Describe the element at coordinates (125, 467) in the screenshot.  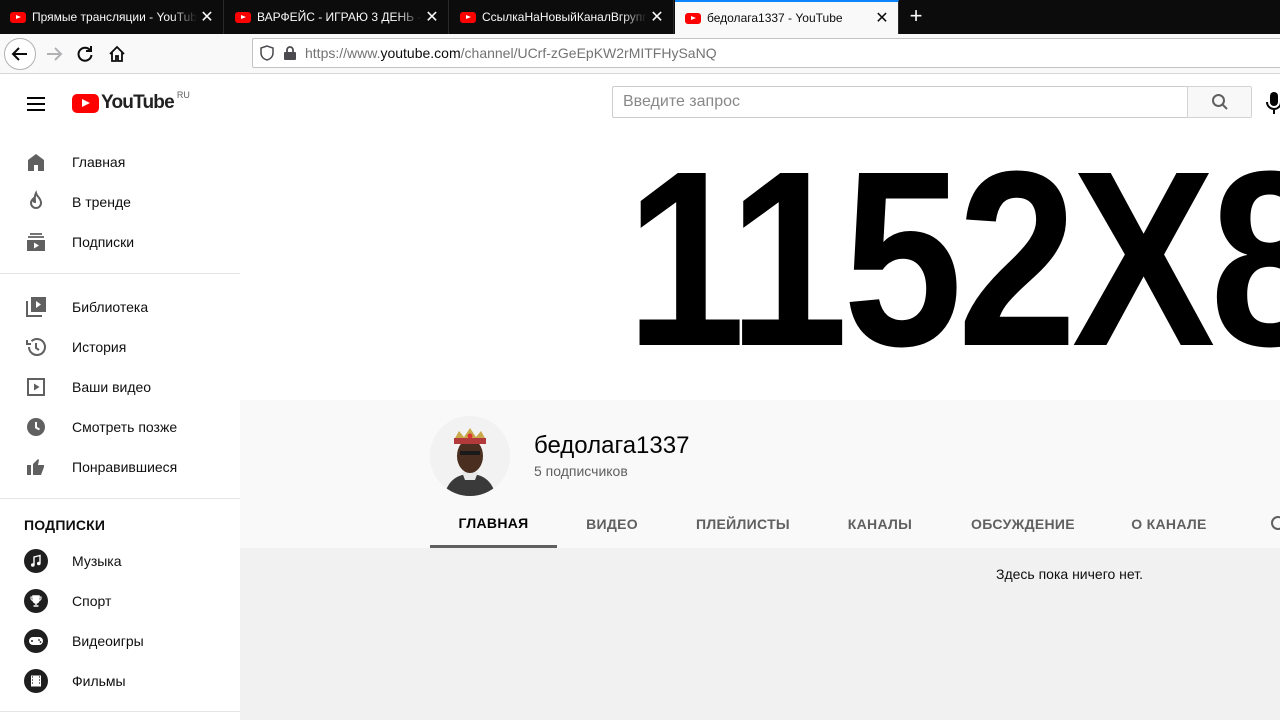
I see `sidebar-item-label: Понравившиеся` at that location.